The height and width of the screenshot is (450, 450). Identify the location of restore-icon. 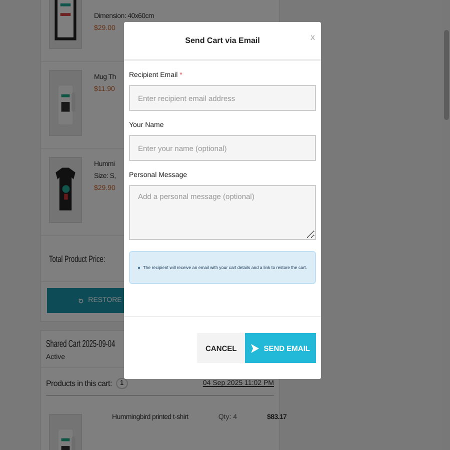
(81, 301).